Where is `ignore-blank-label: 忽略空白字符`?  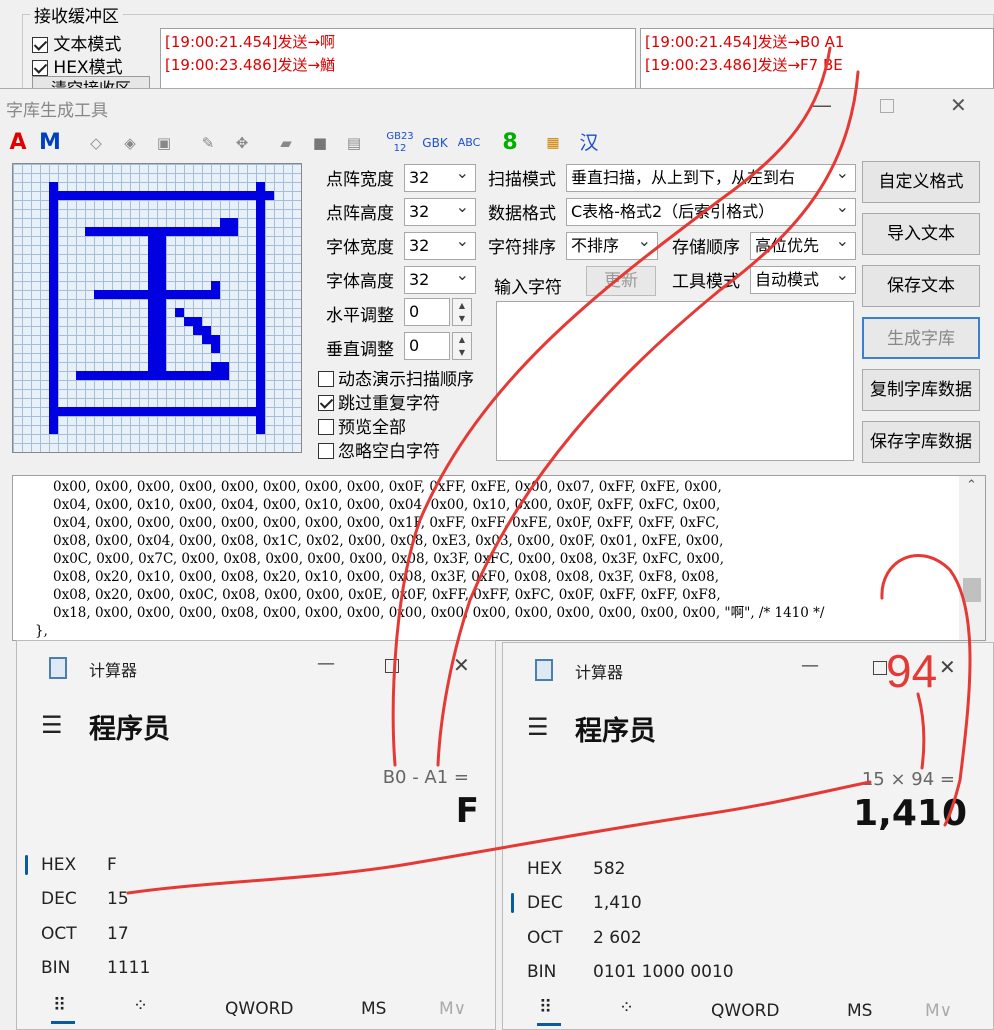 ignore-blank-label: 忽略空白字符 is located at coordinates (389, 452).